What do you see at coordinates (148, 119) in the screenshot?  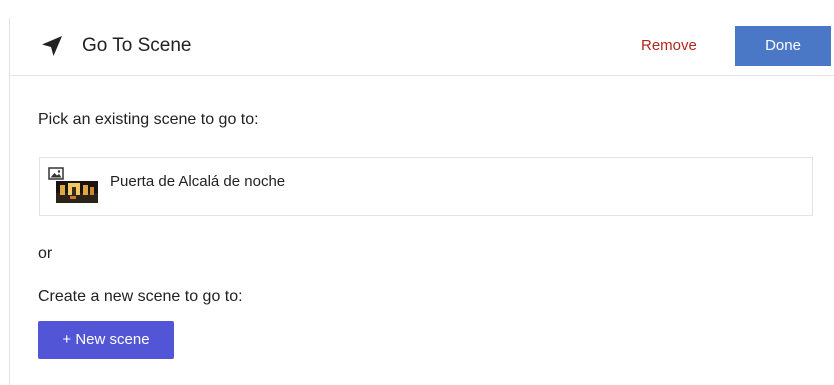 I see `existing-scene-prompt: Pick an existing scene to go to:` at bounding box center [148, 119].